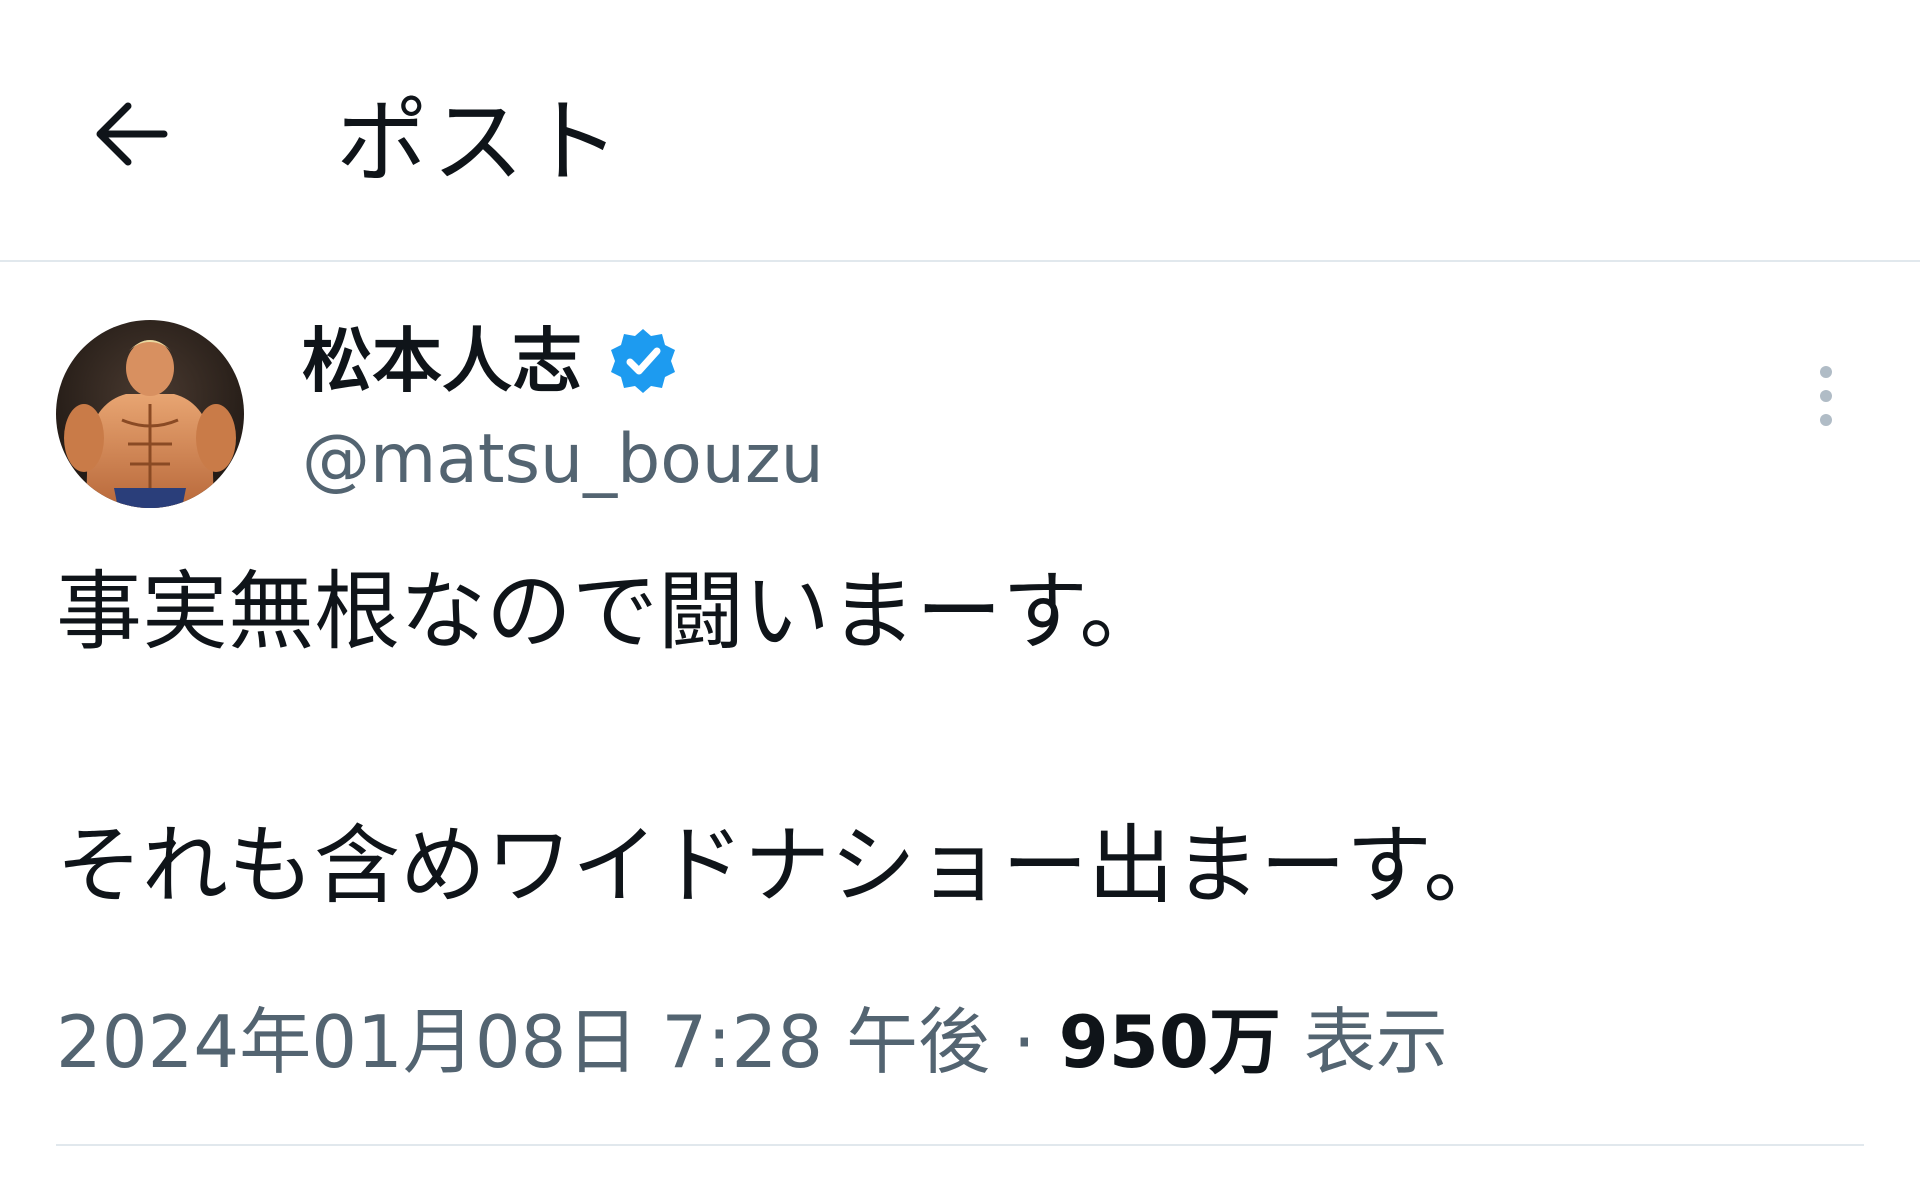  I want to click on display-name: 松本人志, so click(442, 361).